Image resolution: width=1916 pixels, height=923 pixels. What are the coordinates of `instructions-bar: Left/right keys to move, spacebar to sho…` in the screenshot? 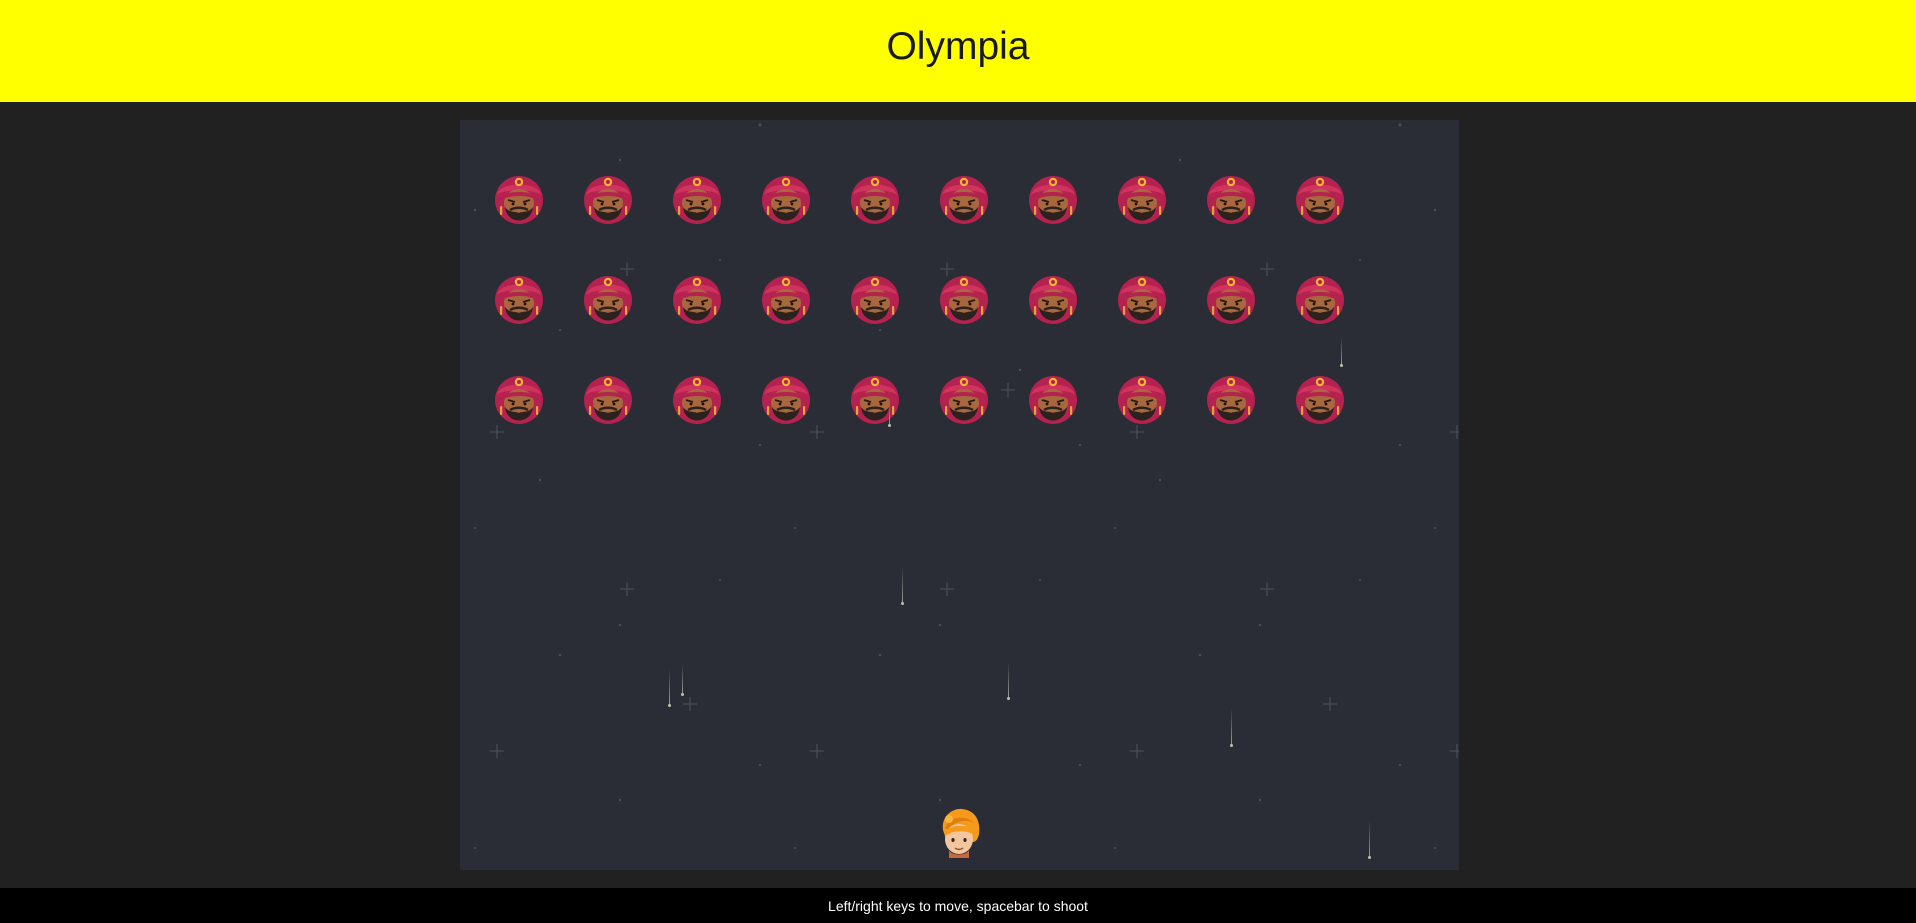 It's located at (958, 905).